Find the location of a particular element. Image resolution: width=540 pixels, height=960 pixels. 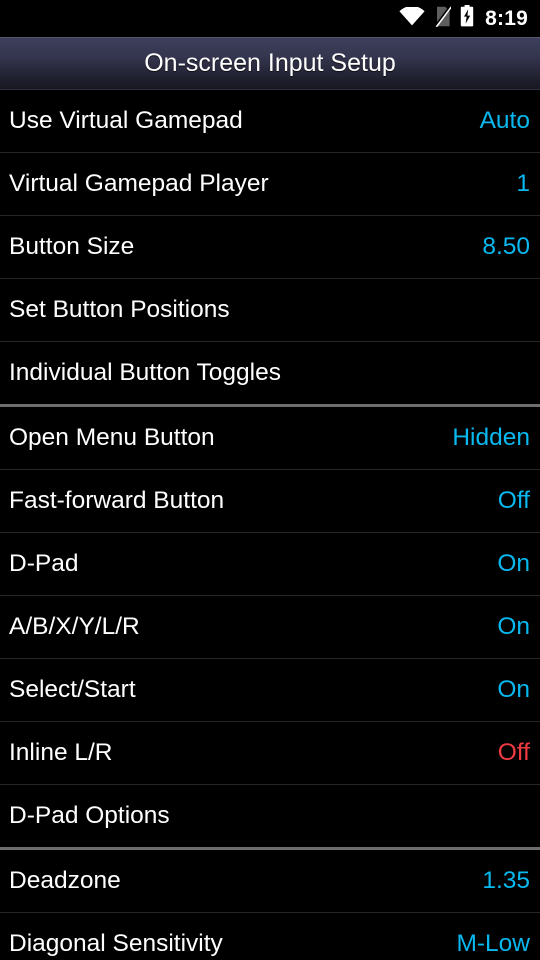

settings-row-label: Diagonal Sensitivity is located at coordinates (116, 943).